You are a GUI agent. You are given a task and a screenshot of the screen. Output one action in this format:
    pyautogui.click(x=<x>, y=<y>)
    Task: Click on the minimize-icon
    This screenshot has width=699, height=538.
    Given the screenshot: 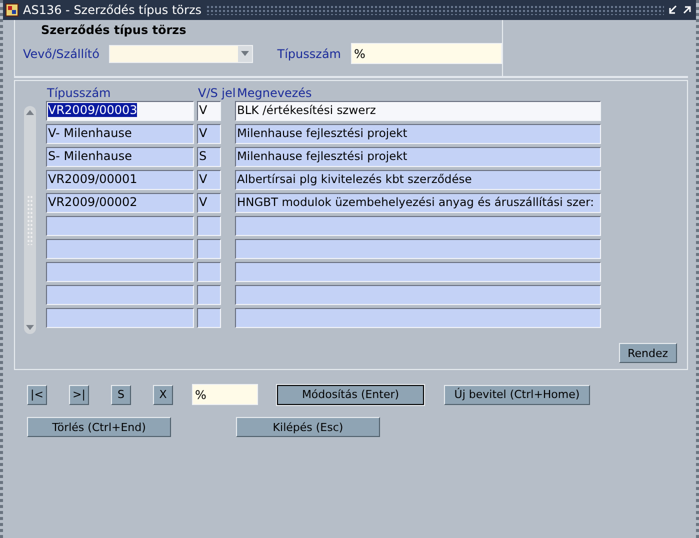 What is the action you would take?
    pyautogui.click(x=673, y=10)
    